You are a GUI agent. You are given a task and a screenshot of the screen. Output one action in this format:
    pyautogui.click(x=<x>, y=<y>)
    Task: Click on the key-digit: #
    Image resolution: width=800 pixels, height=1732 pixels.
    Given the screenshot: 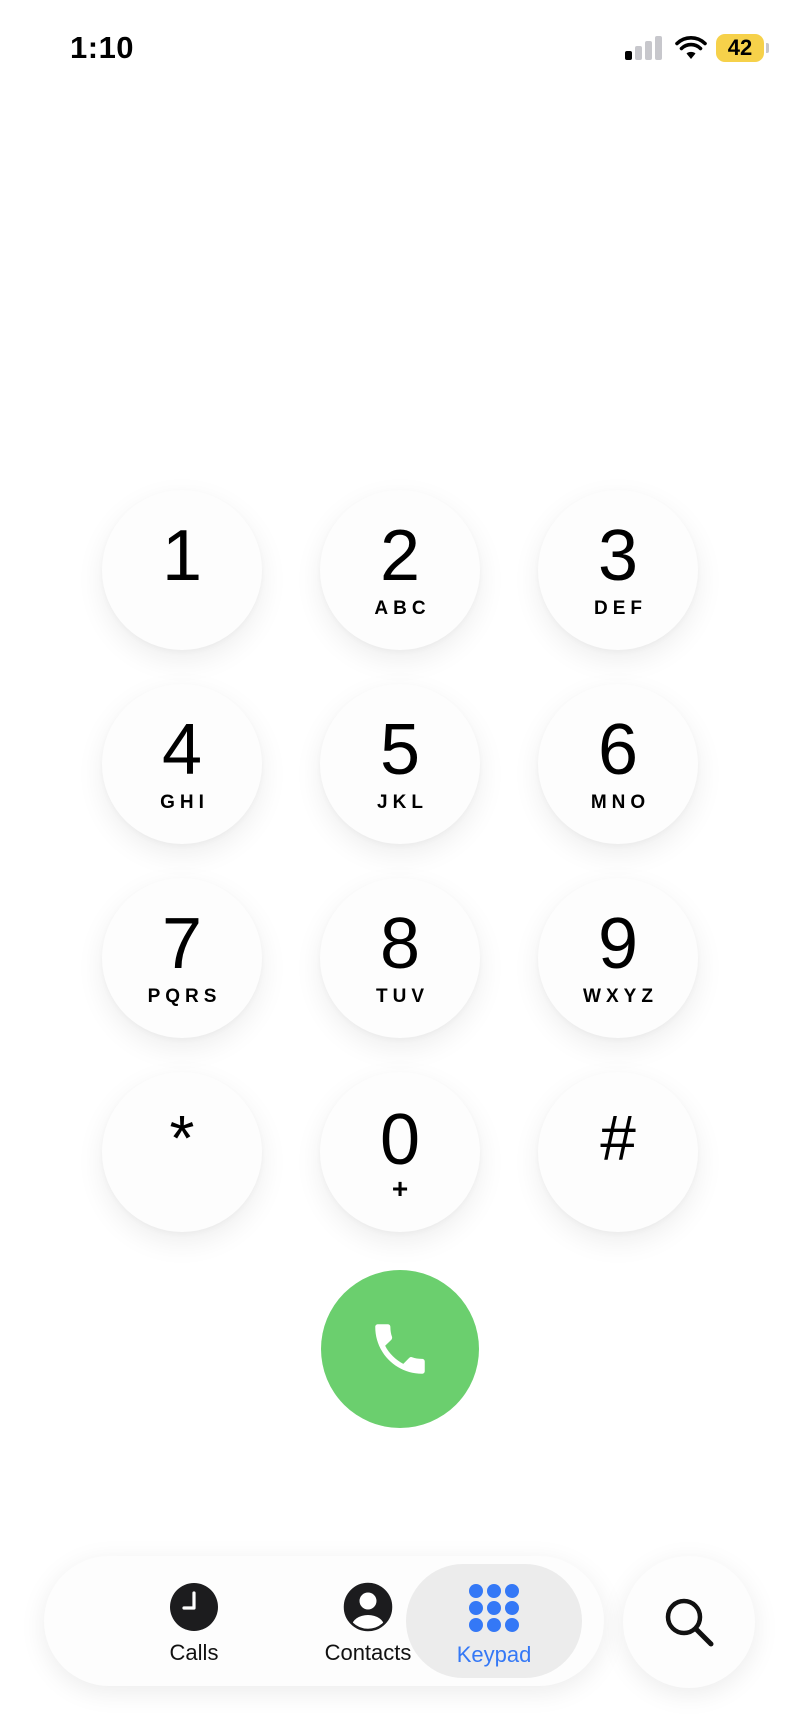 What is the action you would take?
    pyautogui.click(x=618, y=1138)
    